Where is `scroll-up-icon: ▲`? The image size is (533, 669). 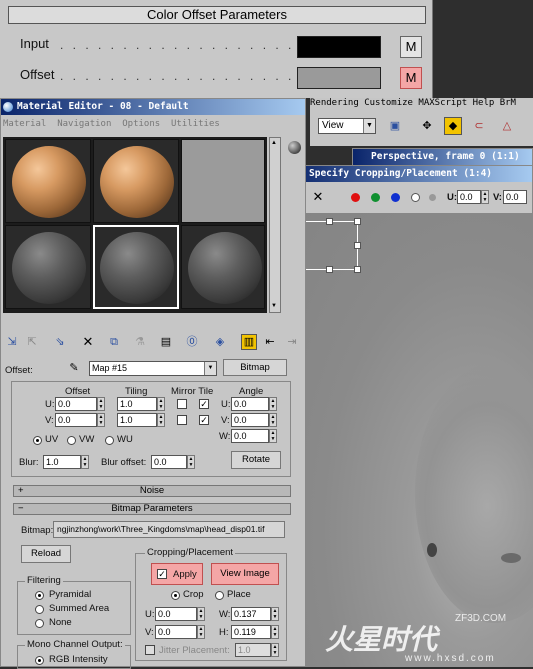 scroll-up-icon: ▲ is located at coordinates (275, 144).